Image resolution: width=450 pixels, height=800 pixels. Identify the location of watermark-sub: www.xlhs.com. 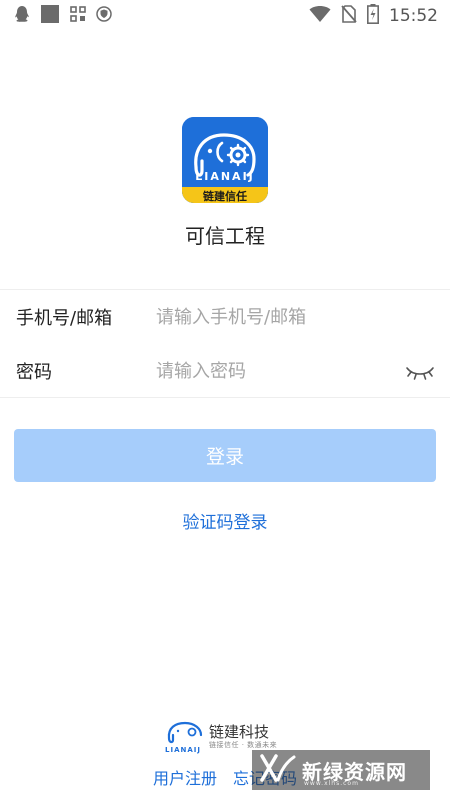
(331, 783).